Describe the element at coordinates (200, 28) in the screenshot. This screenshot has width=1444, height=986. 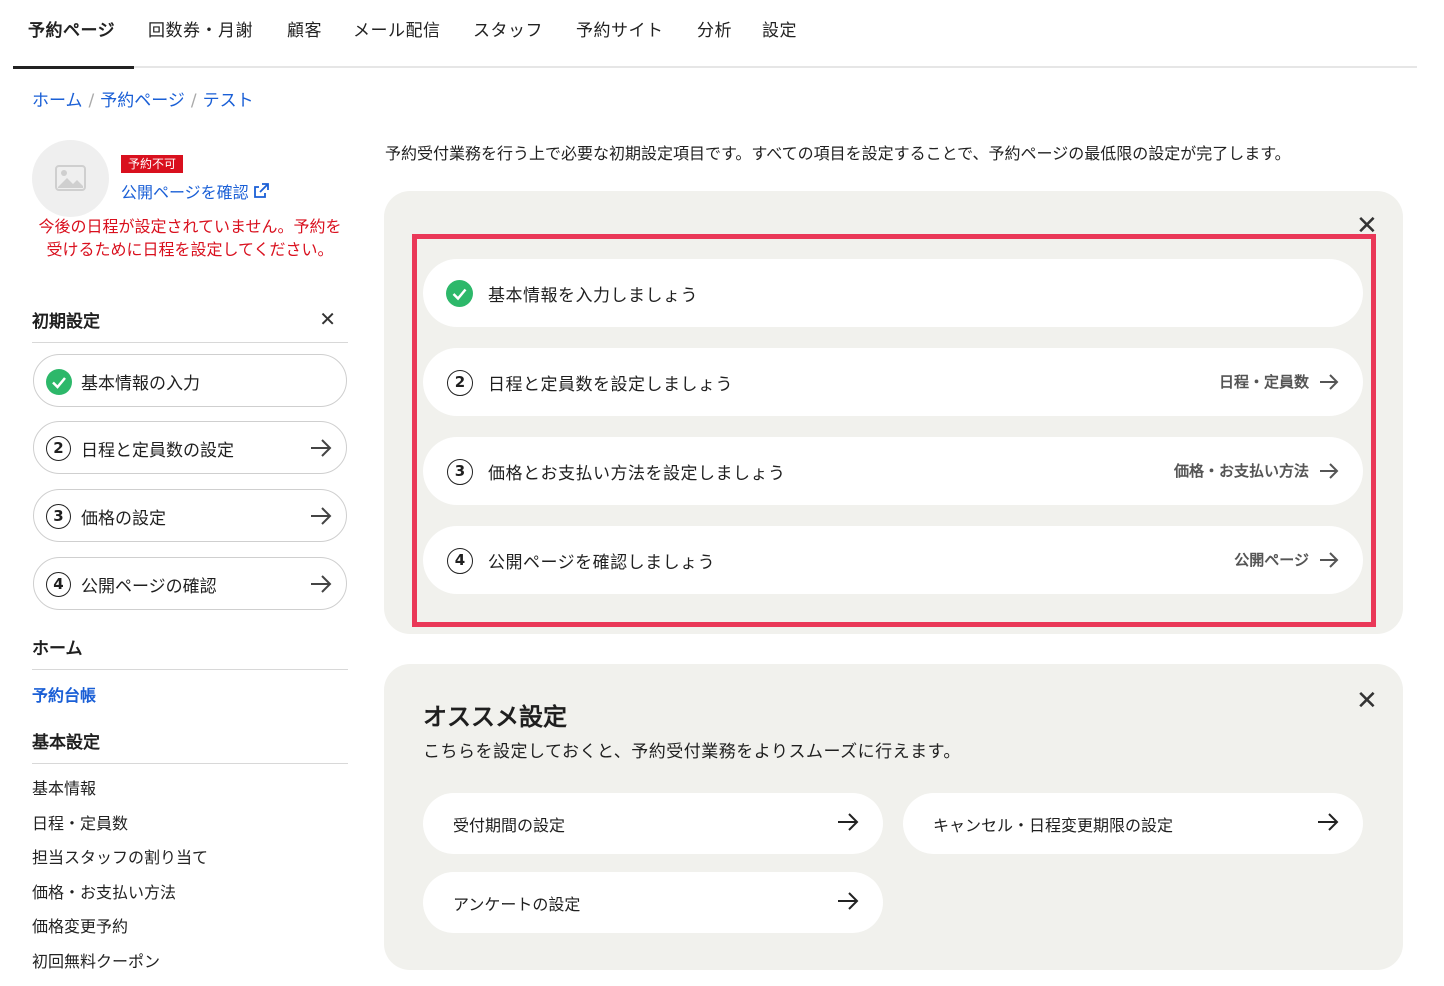
I see `tab-tickets: 回数券・月謝` at that location.